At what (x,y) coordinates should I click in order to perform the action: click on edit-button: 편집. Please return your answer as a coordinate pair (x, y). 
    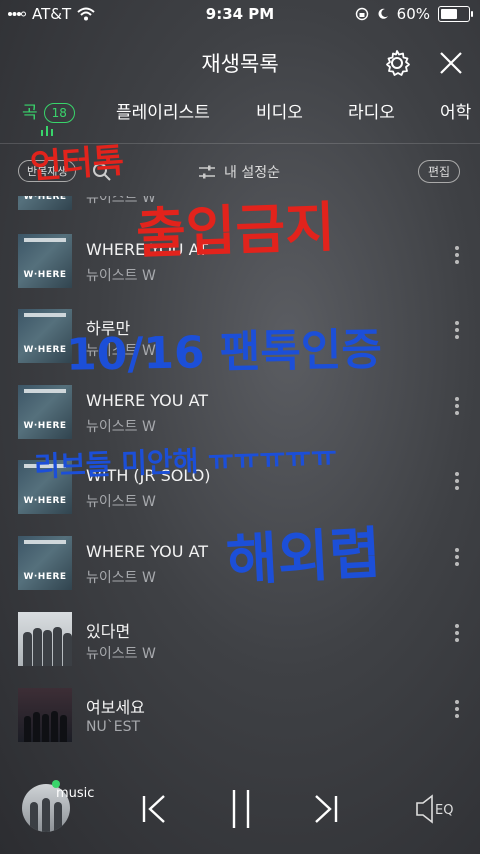
    Looking at the image, I should click on (439, 171).